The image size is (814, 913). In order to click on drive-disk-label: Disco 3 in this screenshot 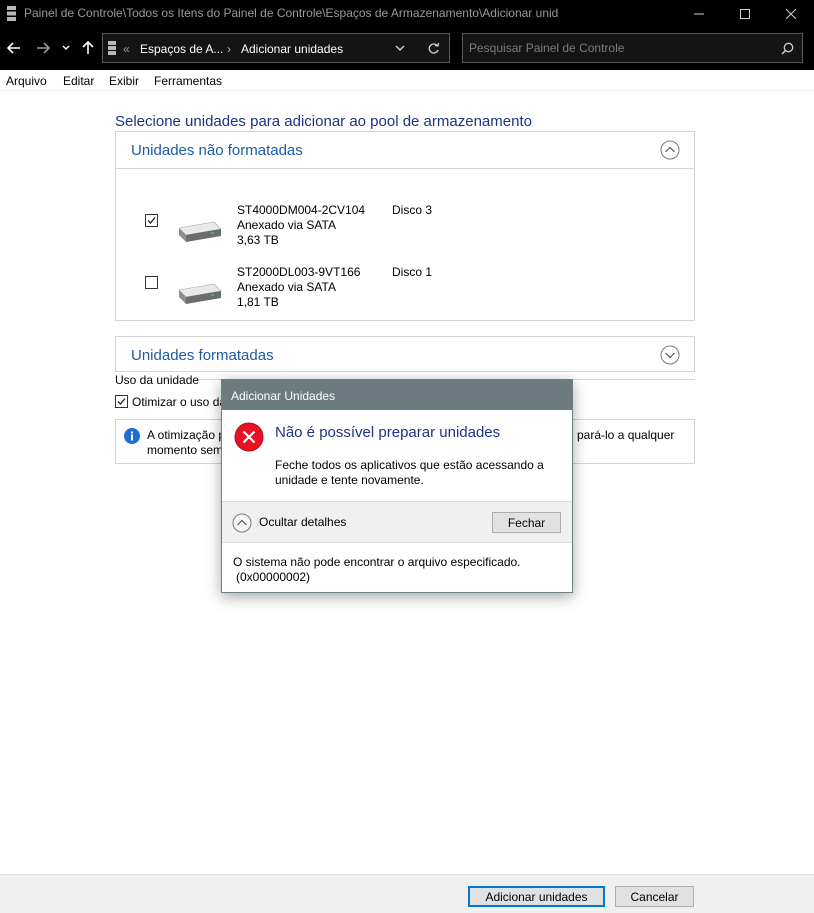, I will do `click(412, 210)`.